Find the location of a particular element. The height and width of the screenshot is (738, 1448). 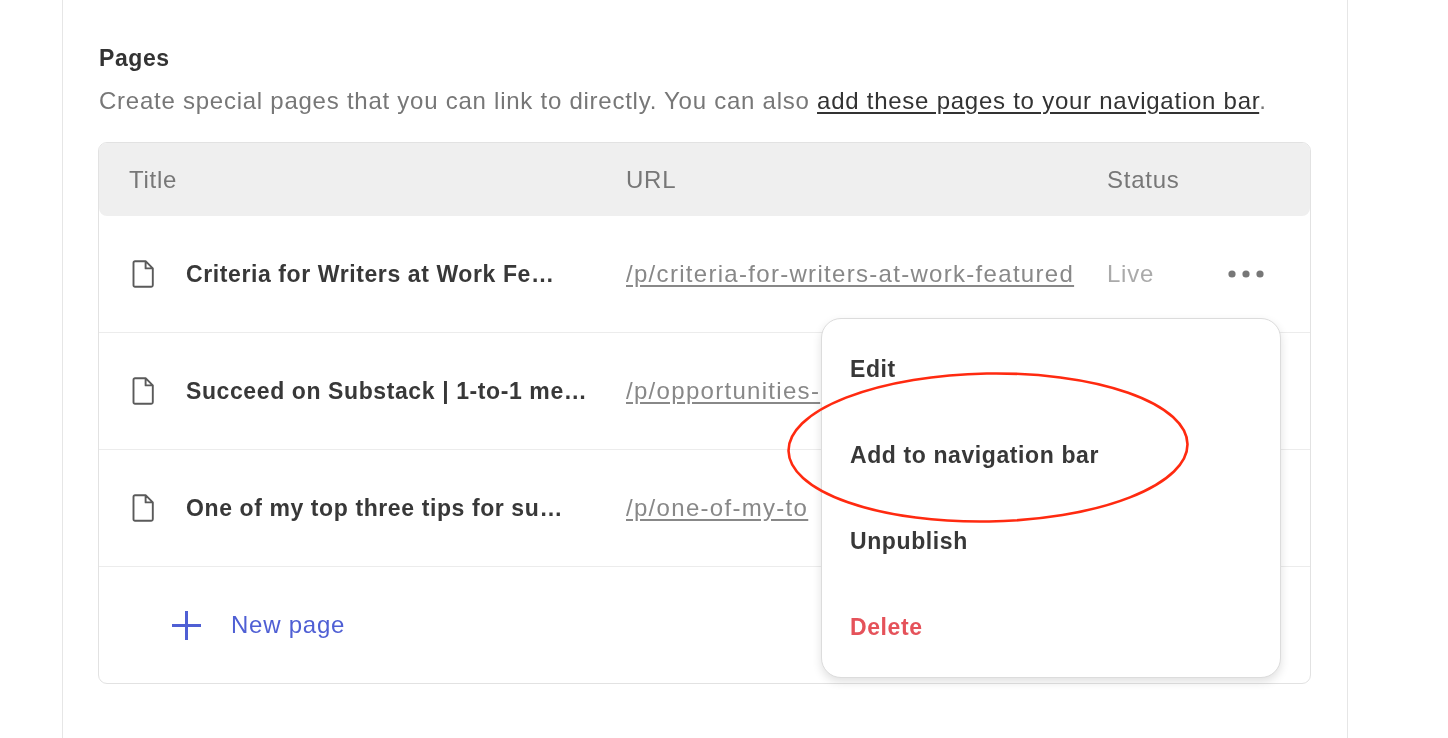

navigation-bar-link: add these pages to your navigation bar is located at coordinates (1038, 100).